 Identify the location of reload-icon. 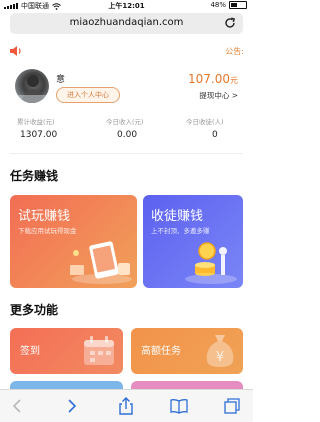
(230, 23).